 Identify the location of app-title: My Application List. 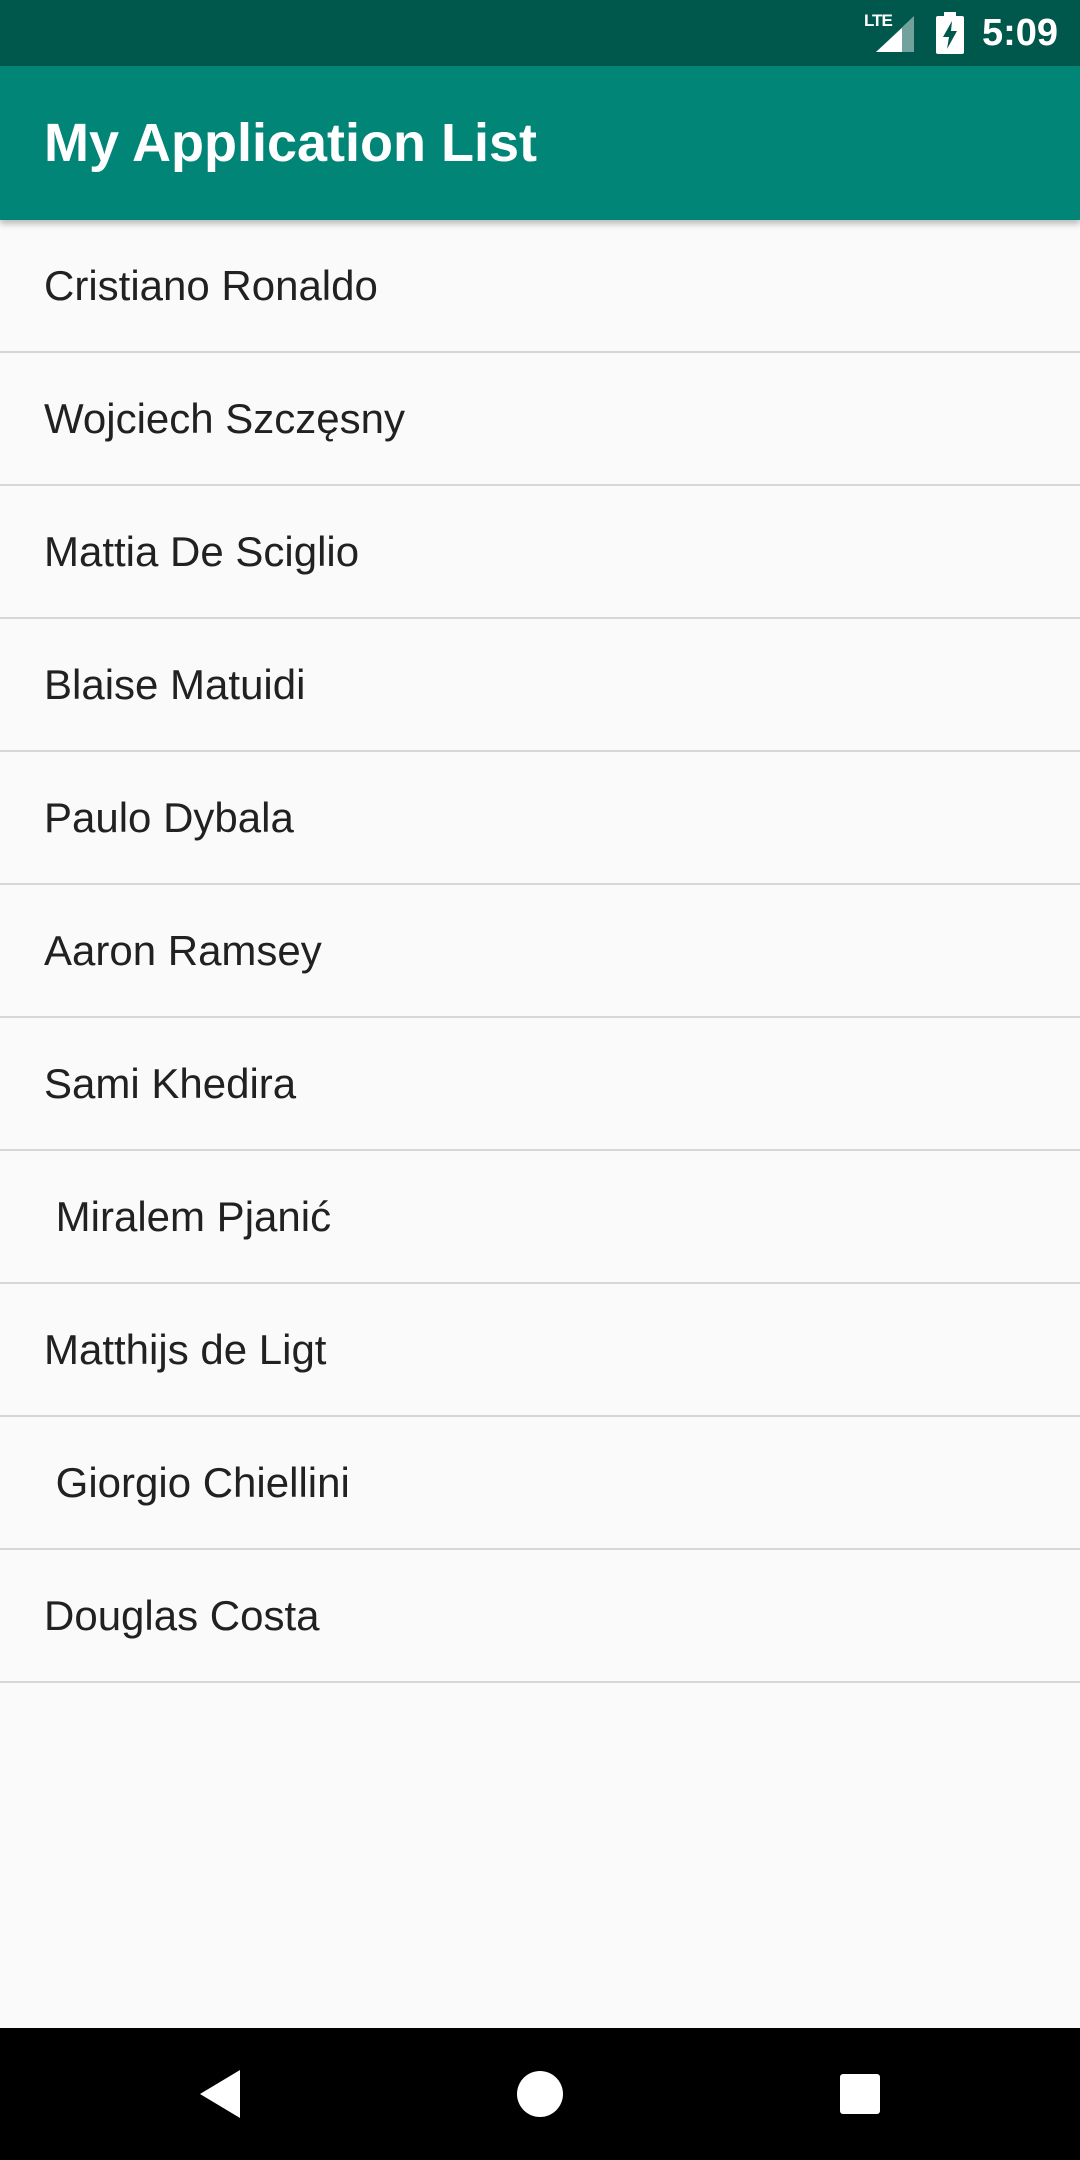
(291, 143).